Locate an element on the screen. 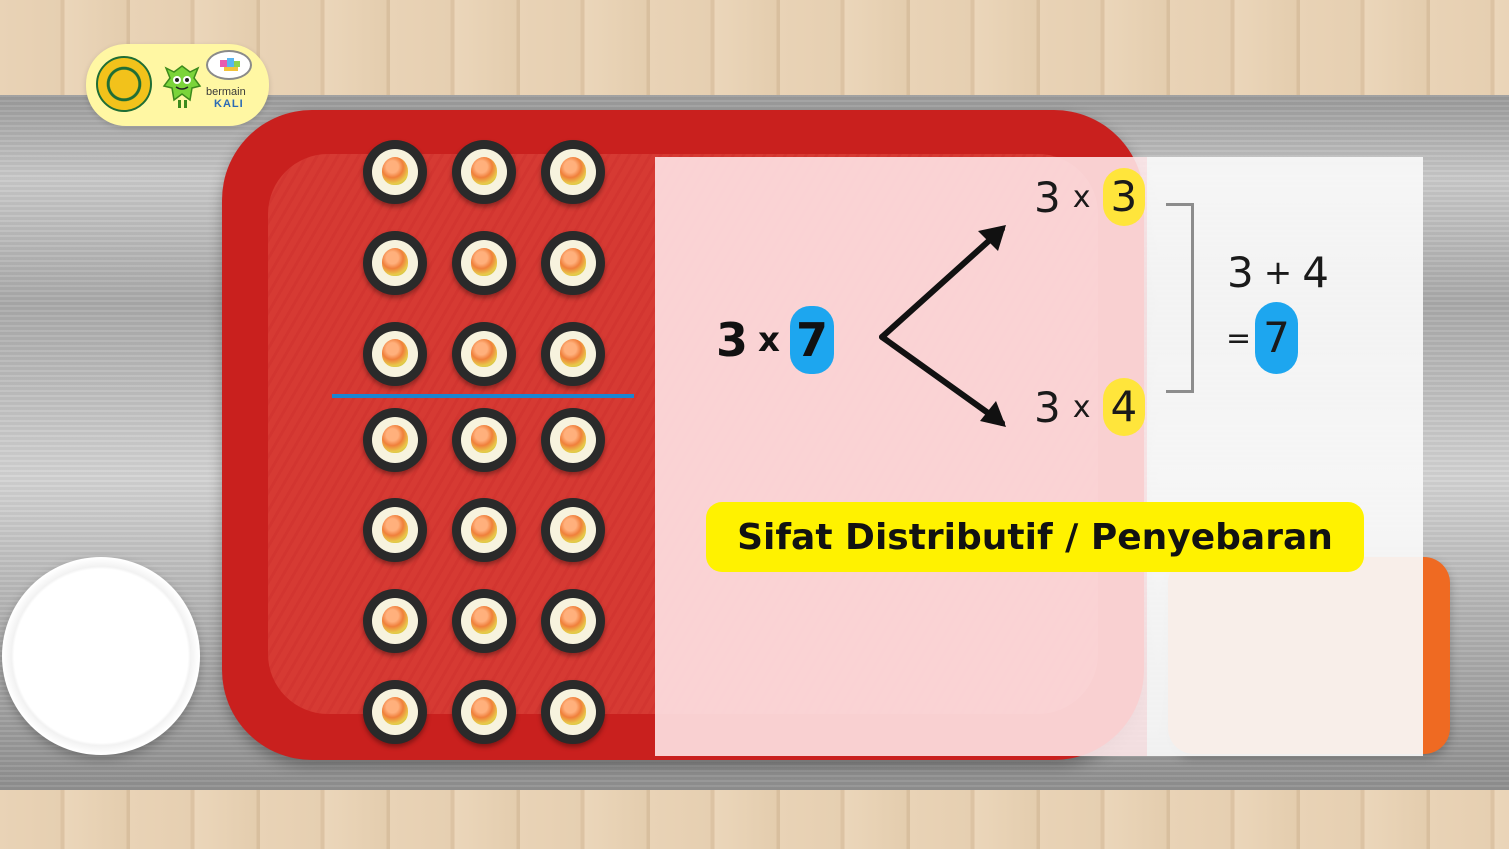 The width and height of the screenshot is (1509, 849). bottom-operator: x is located at coordinates (1081, 407).